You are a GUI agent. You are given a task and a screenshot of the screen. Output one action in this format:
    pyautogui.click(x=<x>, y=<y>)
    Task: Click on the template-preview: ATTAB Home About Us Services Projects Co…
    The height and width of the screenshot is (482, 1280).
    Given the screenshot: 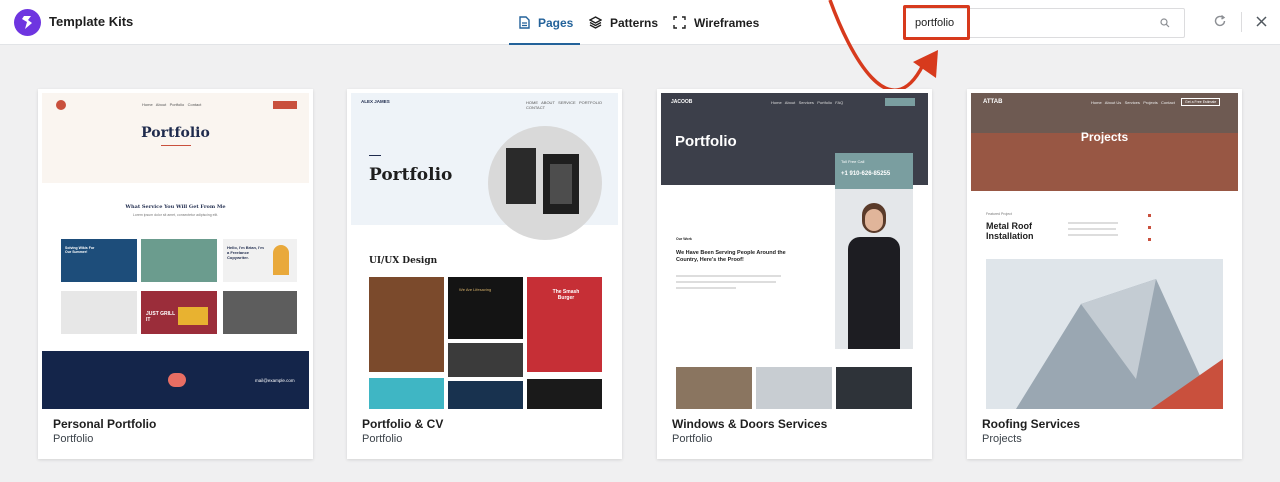 What is the action you would take?
    pyautogui.click(x=1104, y=251)
    